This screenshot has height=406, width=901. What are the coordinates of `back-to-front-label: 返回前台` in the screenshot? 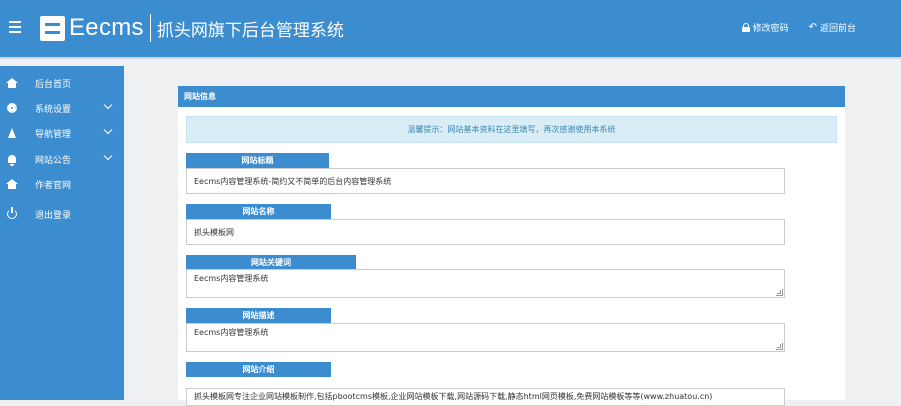 It's located at (837, 29).